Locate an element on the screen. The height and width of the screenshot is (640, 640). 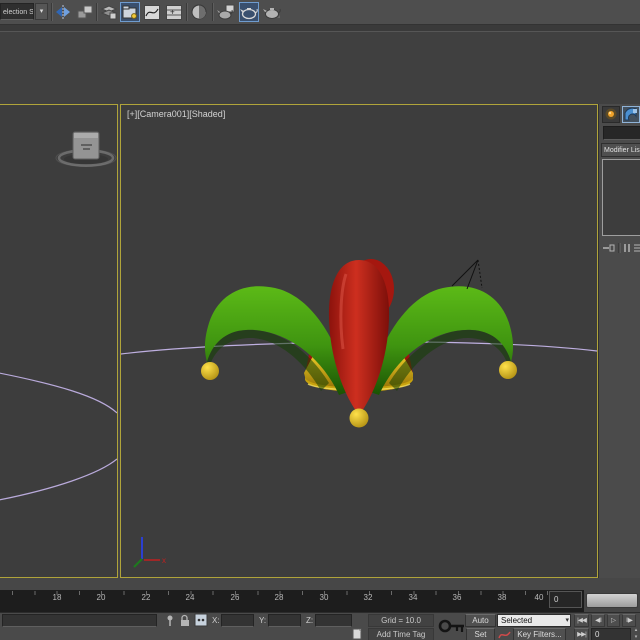
y-coord-field is located at coordinates (284, 620).